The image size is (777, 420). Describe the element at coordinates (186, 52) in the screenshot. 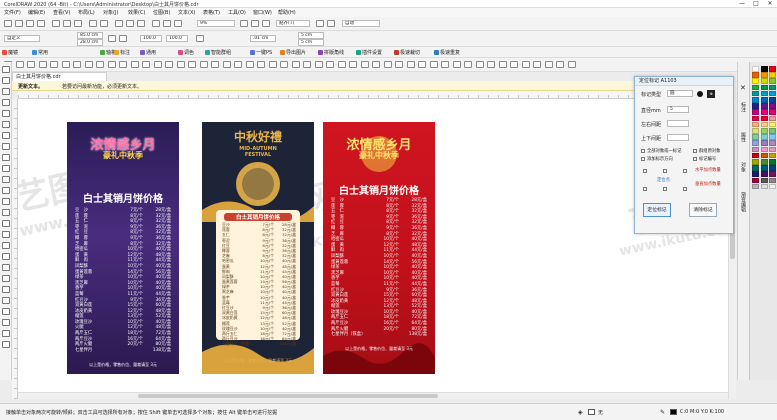

I see `plugin-color: 调色` at that location.